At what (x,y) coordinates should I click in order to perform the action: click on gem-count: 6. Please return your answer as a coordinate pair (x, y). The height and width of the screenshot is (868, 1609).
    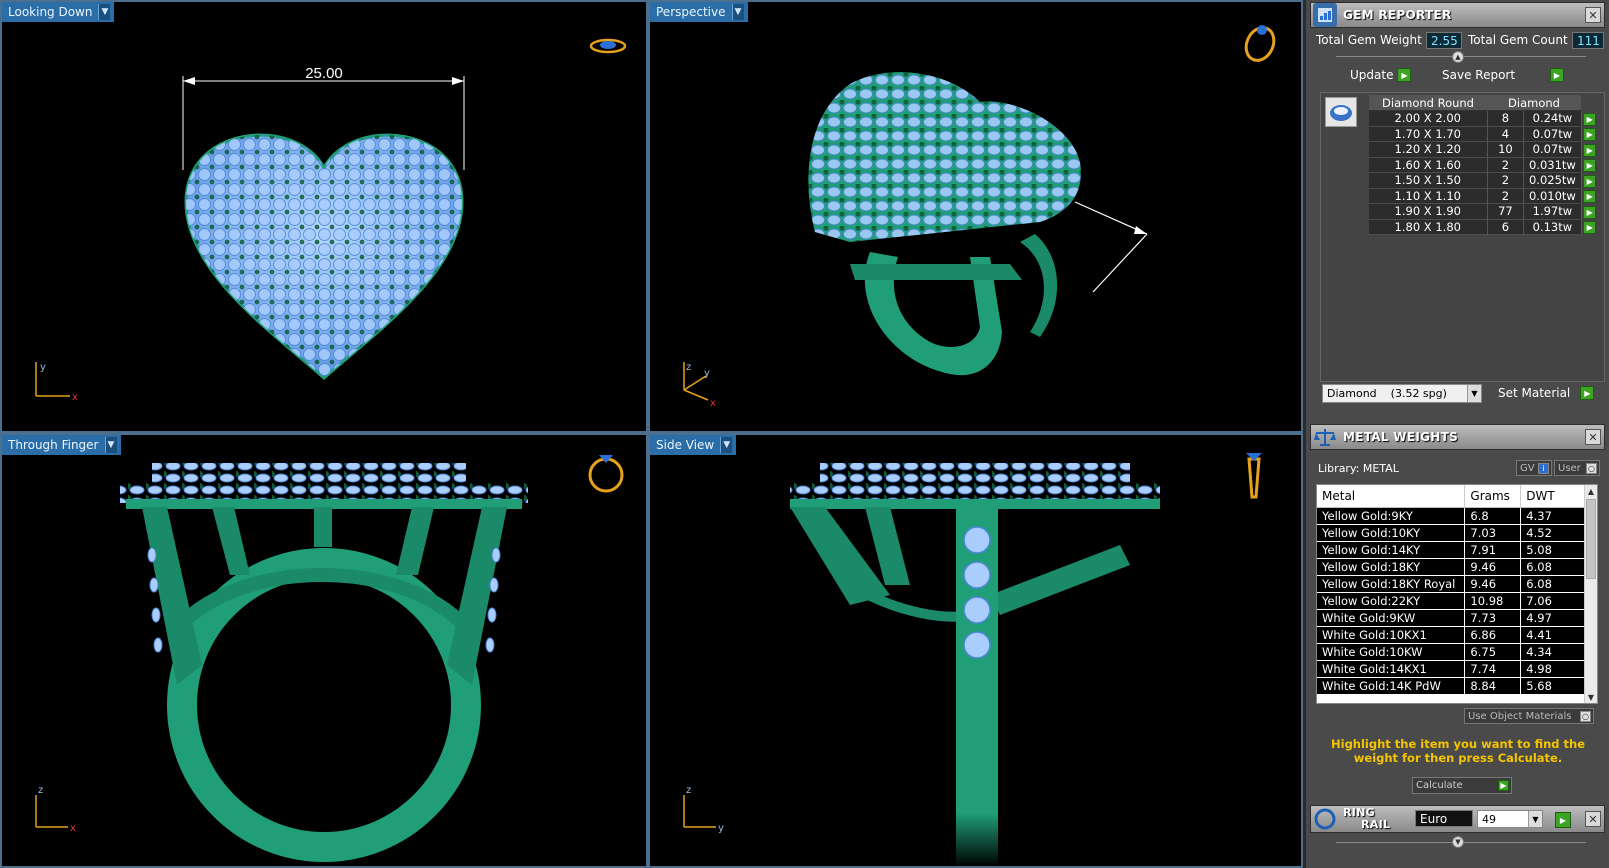
    Looking at the image, I should click on (1506, 227).